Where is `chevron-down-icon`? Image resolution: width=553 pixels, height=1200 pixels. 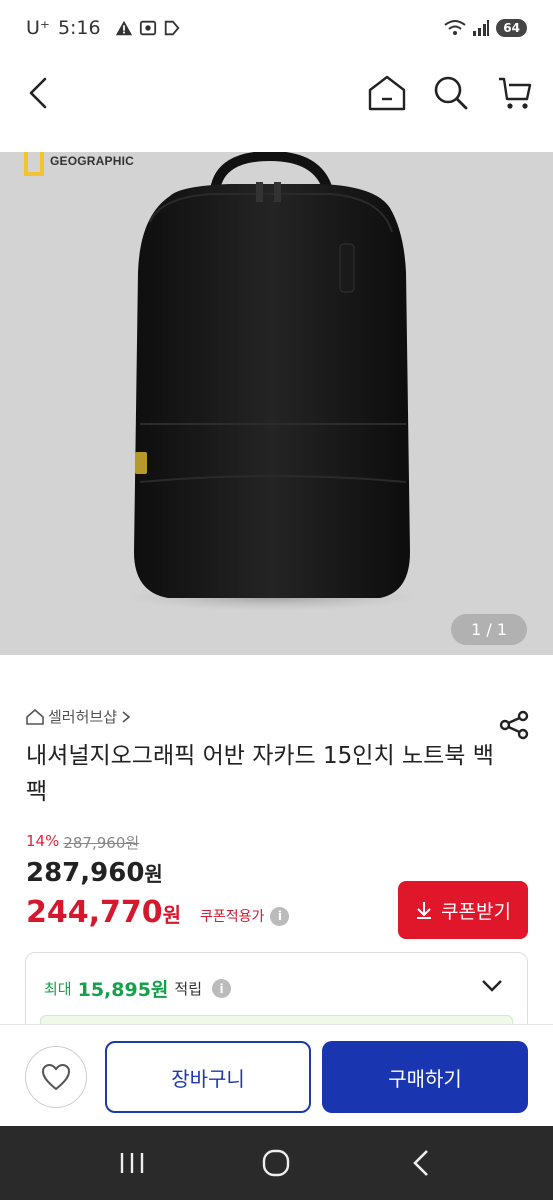
chevron-down-icon is located at coordinates (492, 986).